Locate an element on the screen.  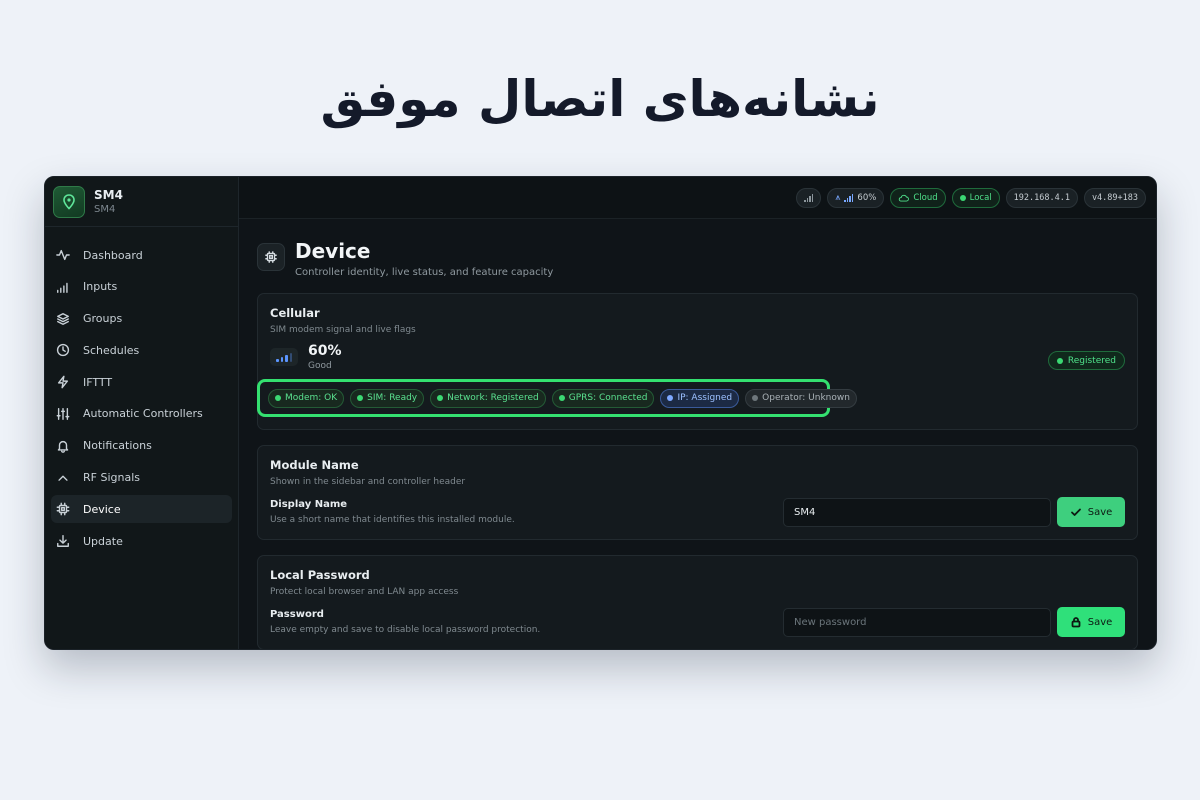
flag-gprs: GPRS: Connected is located at coordinates (603, 398).